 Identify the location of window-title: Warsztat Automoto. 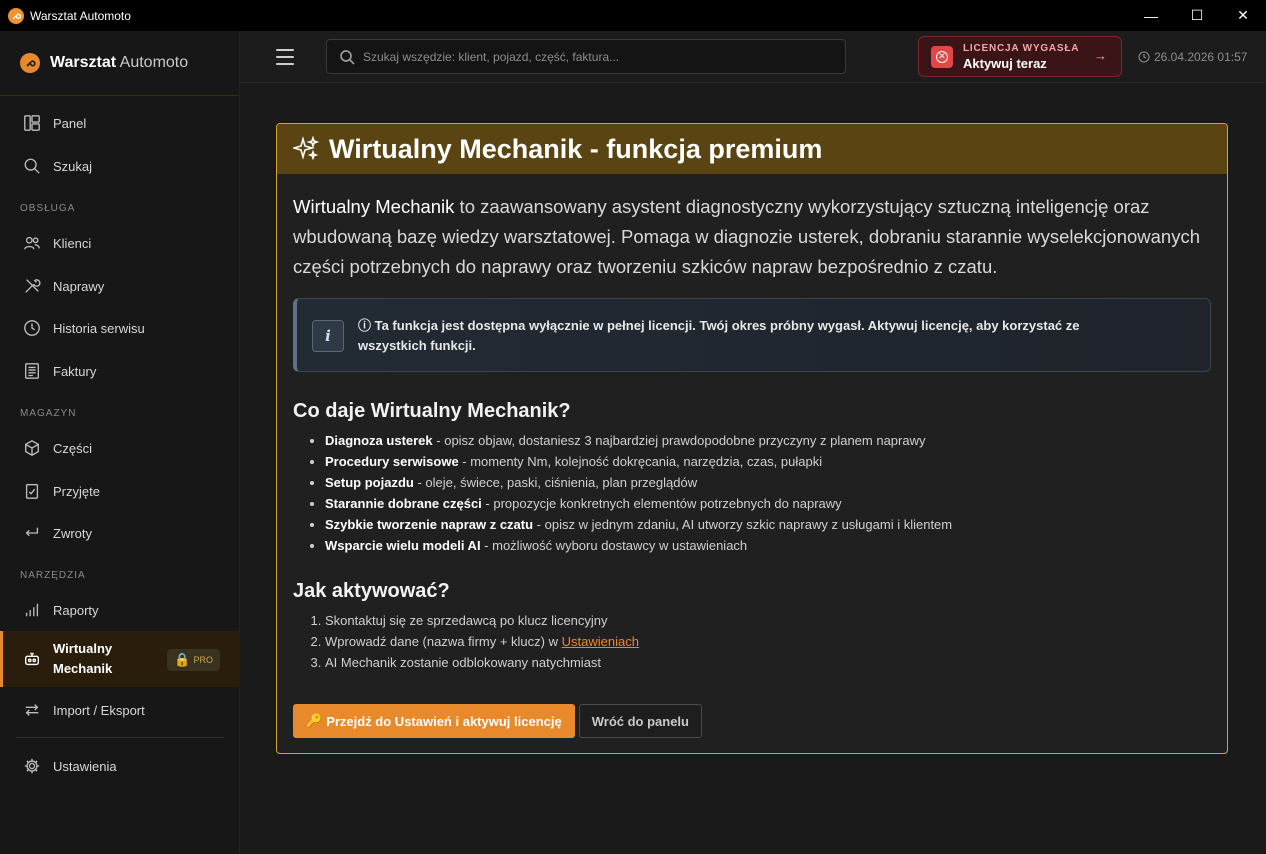
(80, 15).